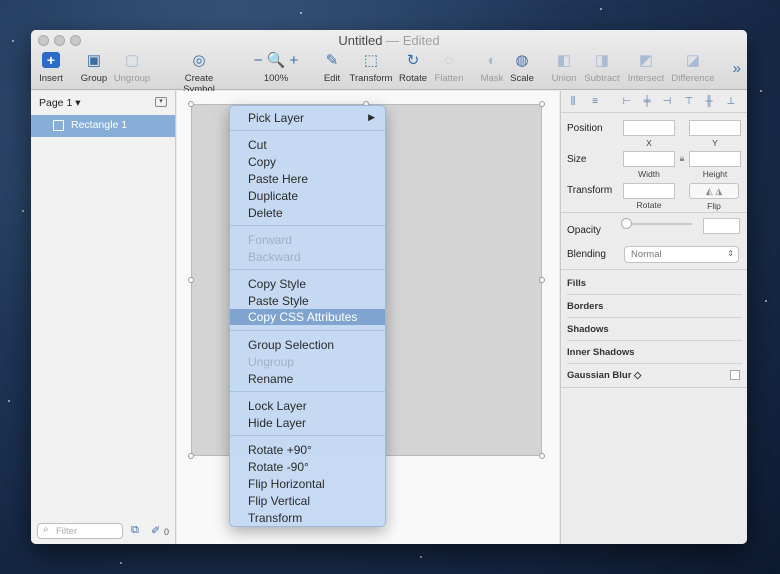  Describe the element at coordinates (590, 190) in the screenshot. I see `transform-label: Transform` at that location.